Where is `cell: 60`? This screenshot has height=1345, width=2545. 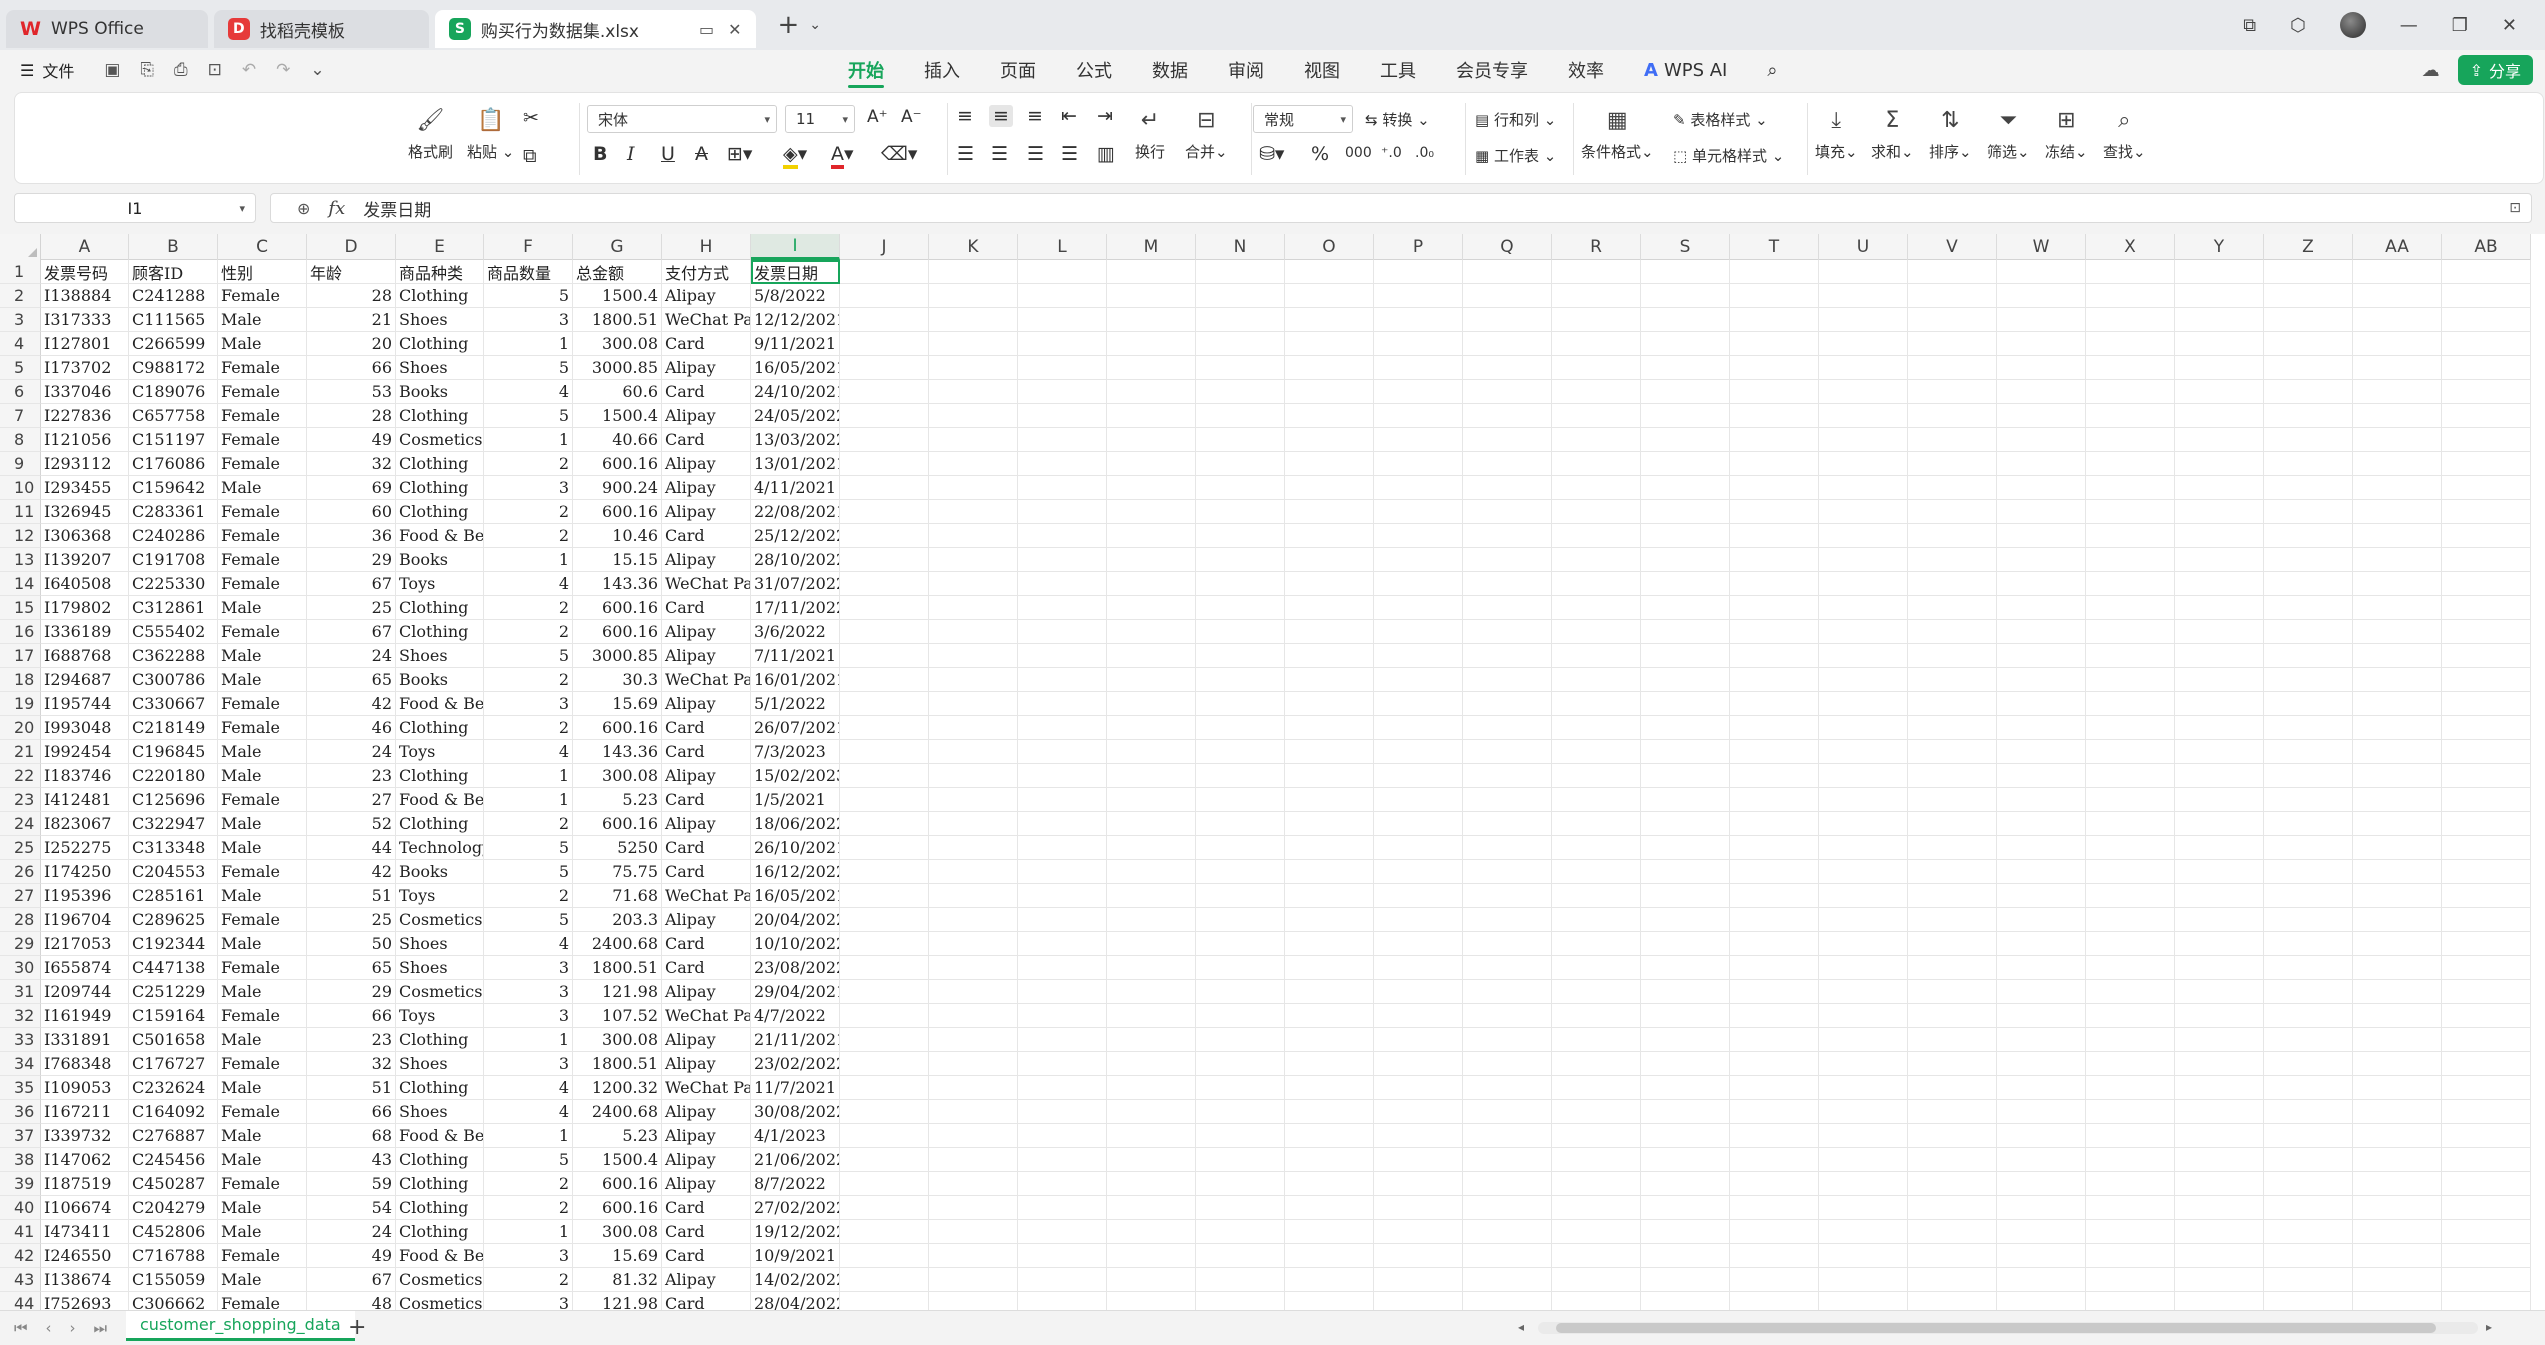
cell: 60 is located at coordinates (351, 512).